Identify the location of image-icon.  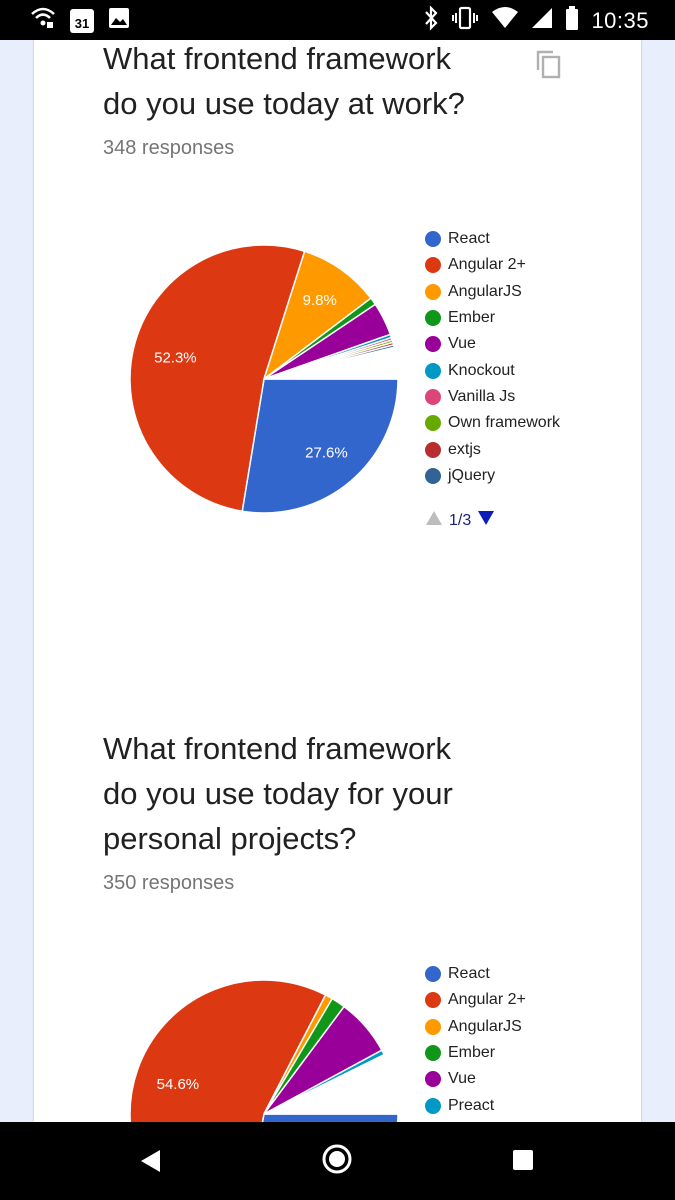
(119, 20).